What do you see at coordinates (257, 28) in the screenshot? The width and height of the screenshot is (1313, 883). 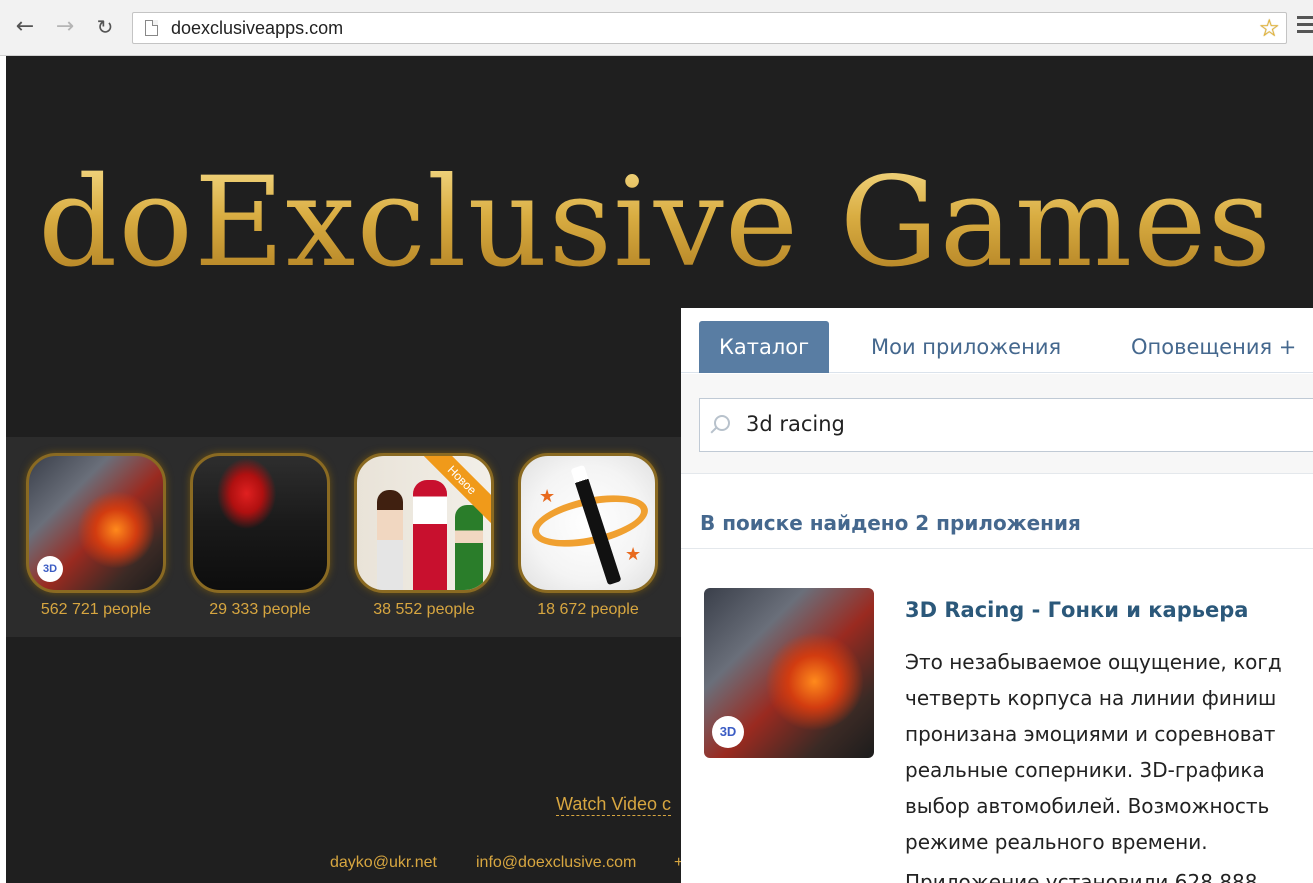 I see `url-text: doexclusiveapps.com` at bounding box center [257, 28].